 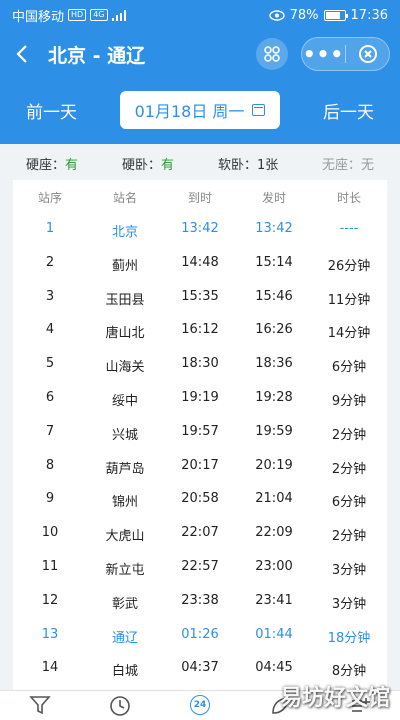 I want to click on arrival-time: 16:12, so click(x=200, y=330).